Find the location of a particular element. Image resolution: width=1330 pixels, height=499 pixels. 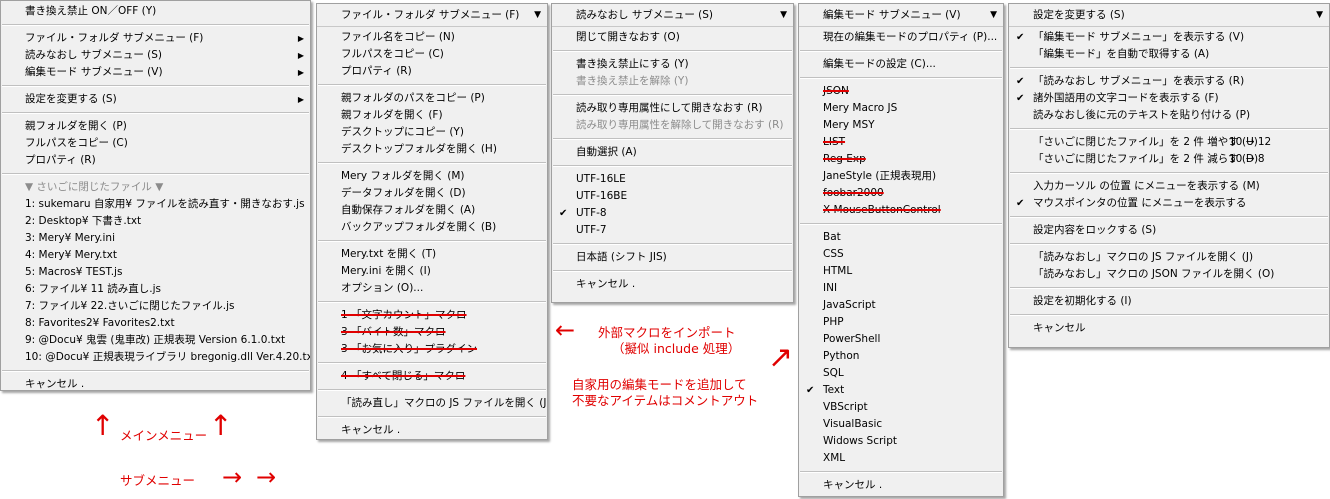

menu-item-main-menu-0: 書き換え禁止 ON／OFF (Y) is located at coordinates (155, 11).